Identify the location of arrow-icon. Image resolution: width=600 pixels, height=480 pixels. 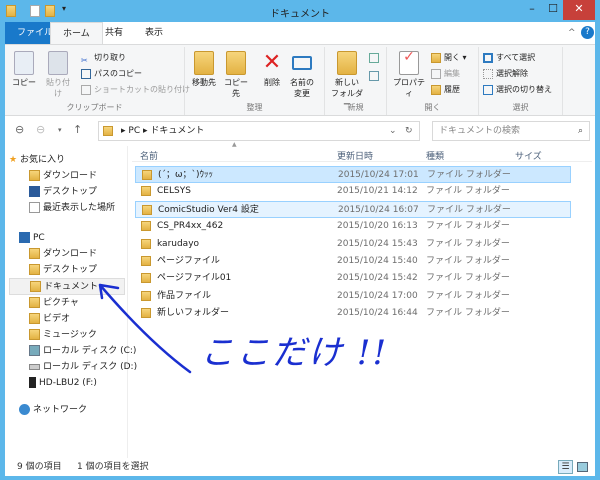
(145, 328).